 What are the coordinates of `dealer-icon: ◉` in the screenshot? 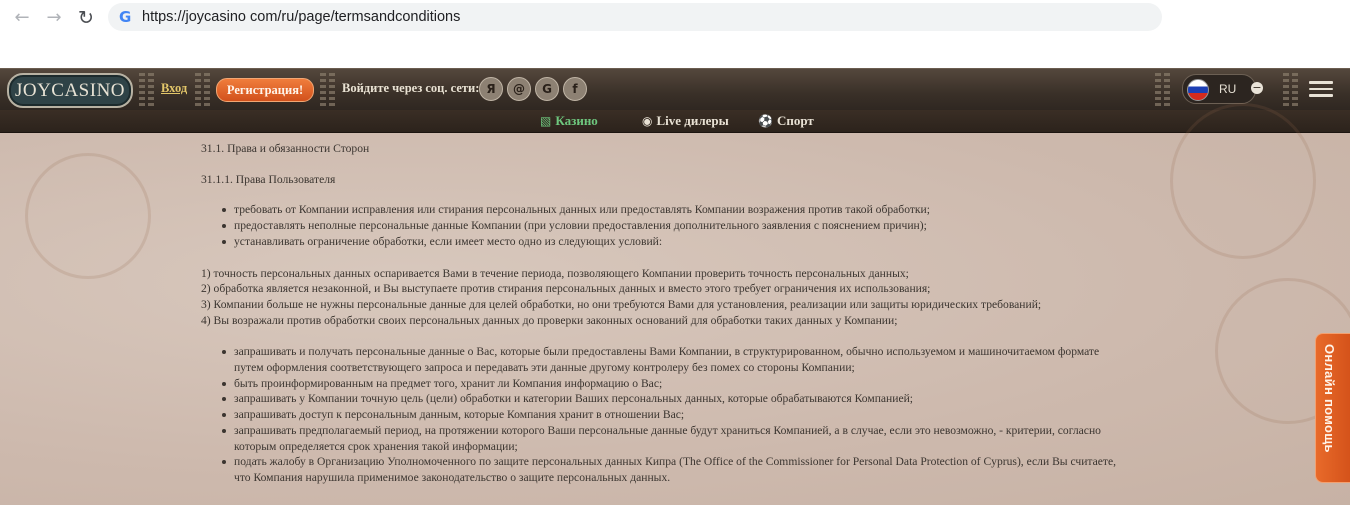 It's located at (647, 121).